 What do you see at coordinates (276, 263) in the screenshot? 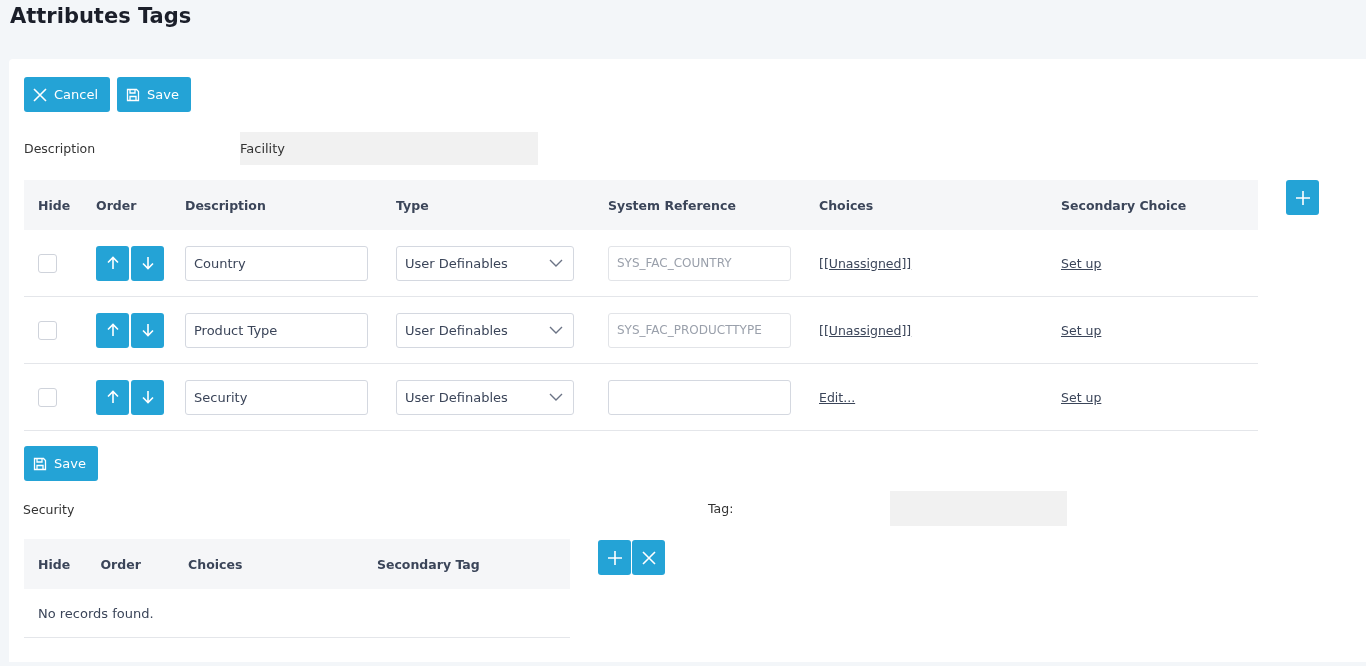
I see `description-input: Country` at bounding box center [276, 263].